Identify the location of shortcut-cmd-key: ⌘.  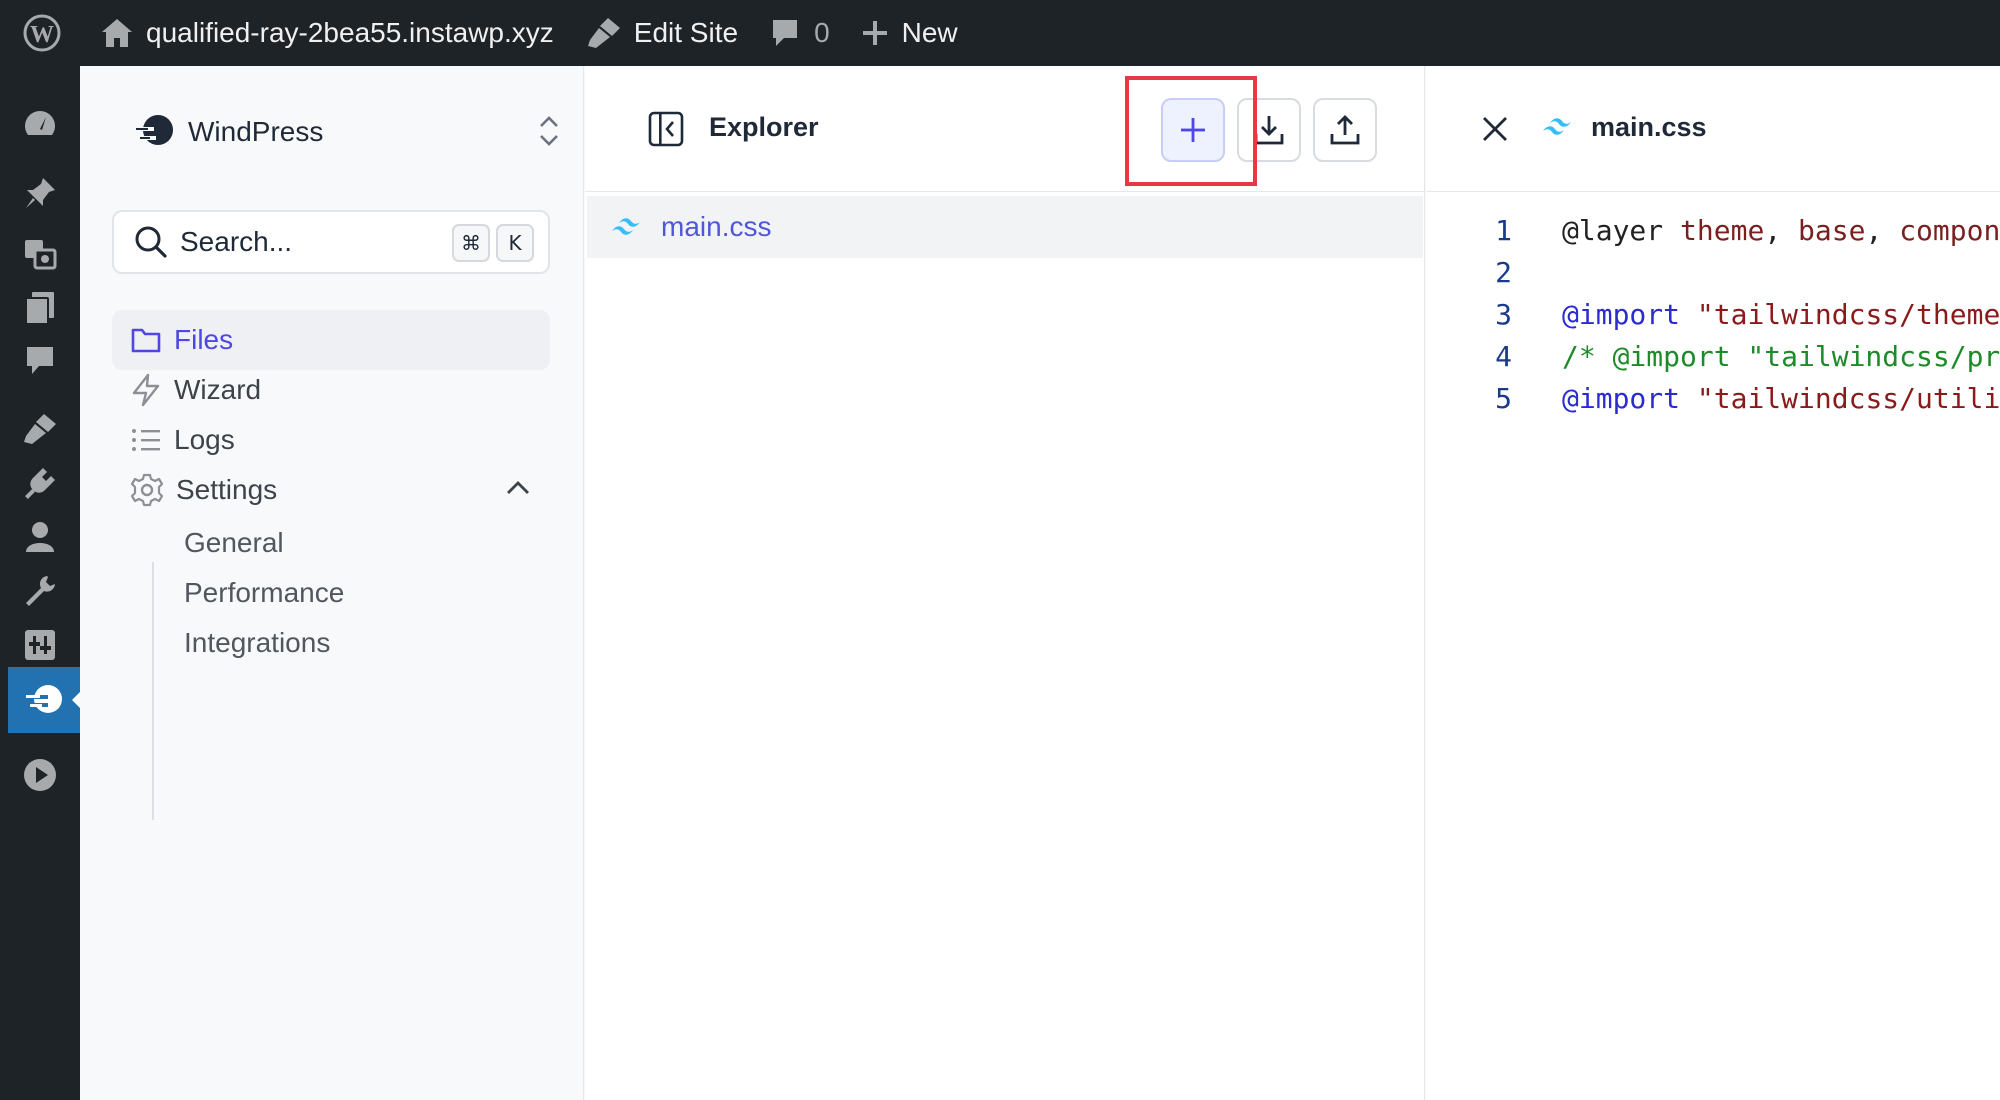
(471, 243).